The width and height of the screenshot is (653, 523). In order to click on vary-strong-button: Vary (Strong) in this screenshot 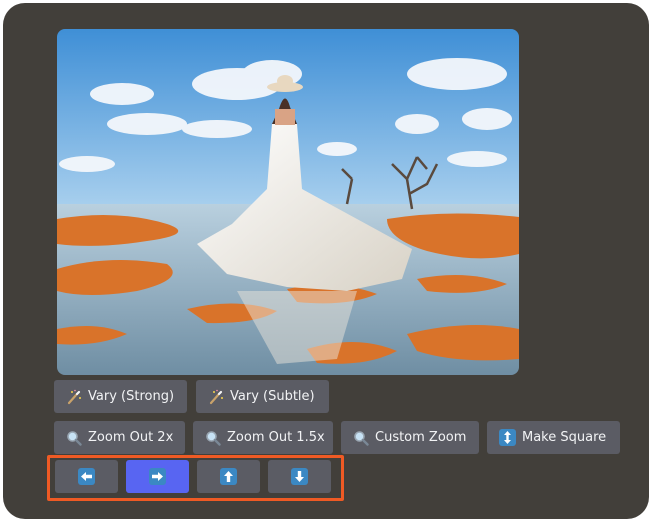, I will do `click(120, 396)`.